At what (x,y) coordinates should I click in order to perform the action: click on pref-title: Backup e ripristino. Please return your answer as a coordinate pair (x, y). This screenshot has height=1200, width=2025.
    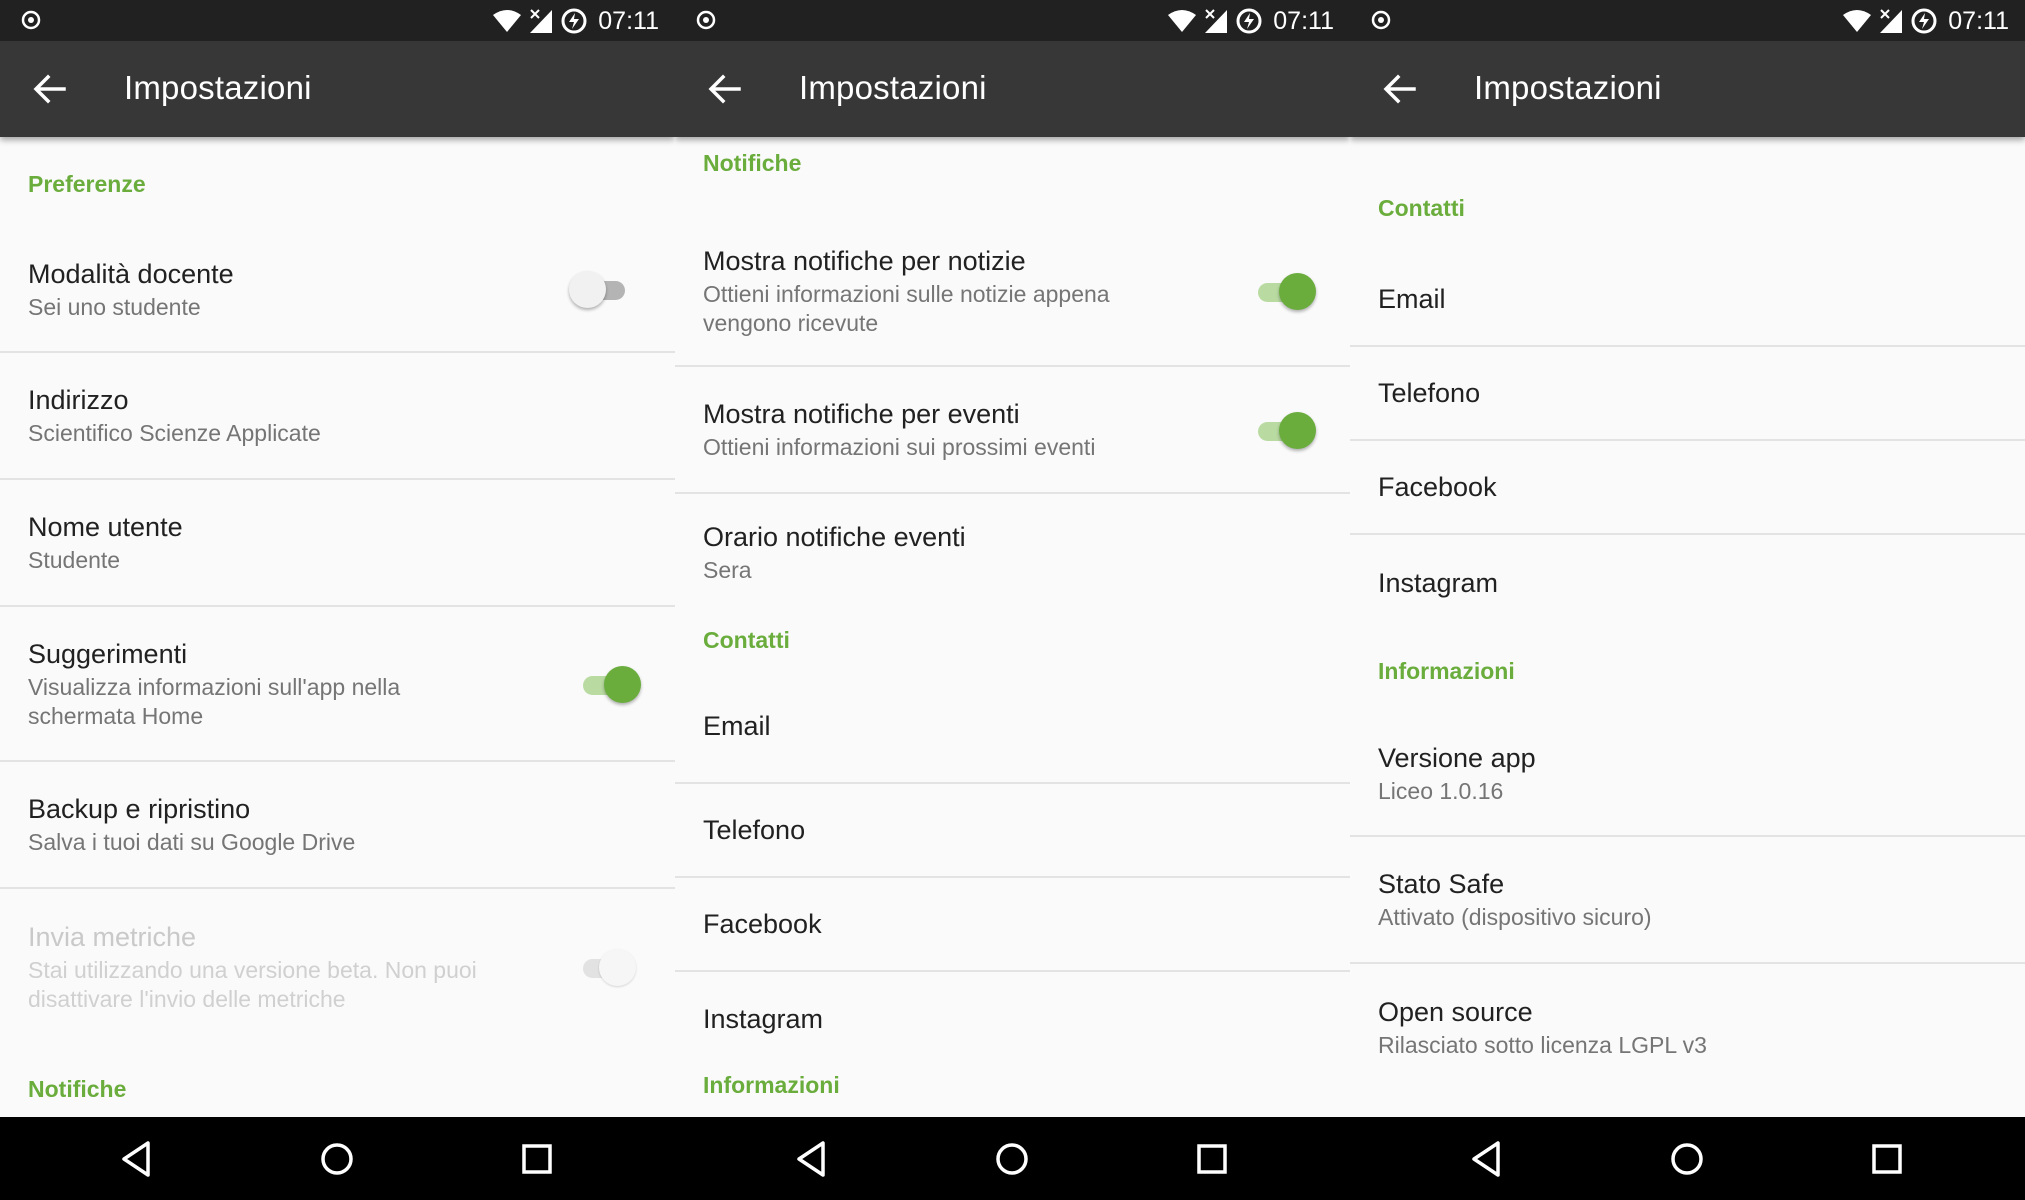
    Looking at the image, I should click on (139, 809).